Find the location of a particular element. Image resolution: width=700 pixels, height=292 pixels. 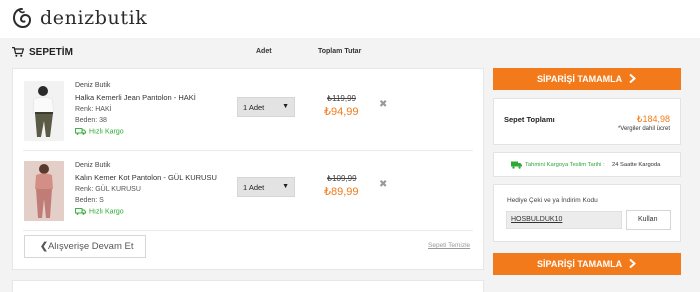

product-name: Halka Kemerli Jean Pantolon - HAKİ is located at coordinates (135, 97).